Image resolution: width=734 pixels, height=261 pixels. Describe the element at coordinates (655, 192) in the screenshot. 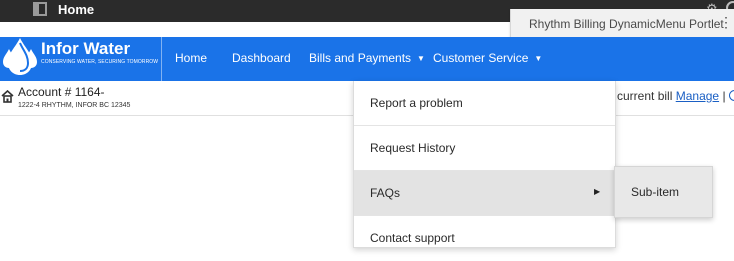

I see `submenu-item-sub-item: Sub-item` at that location.